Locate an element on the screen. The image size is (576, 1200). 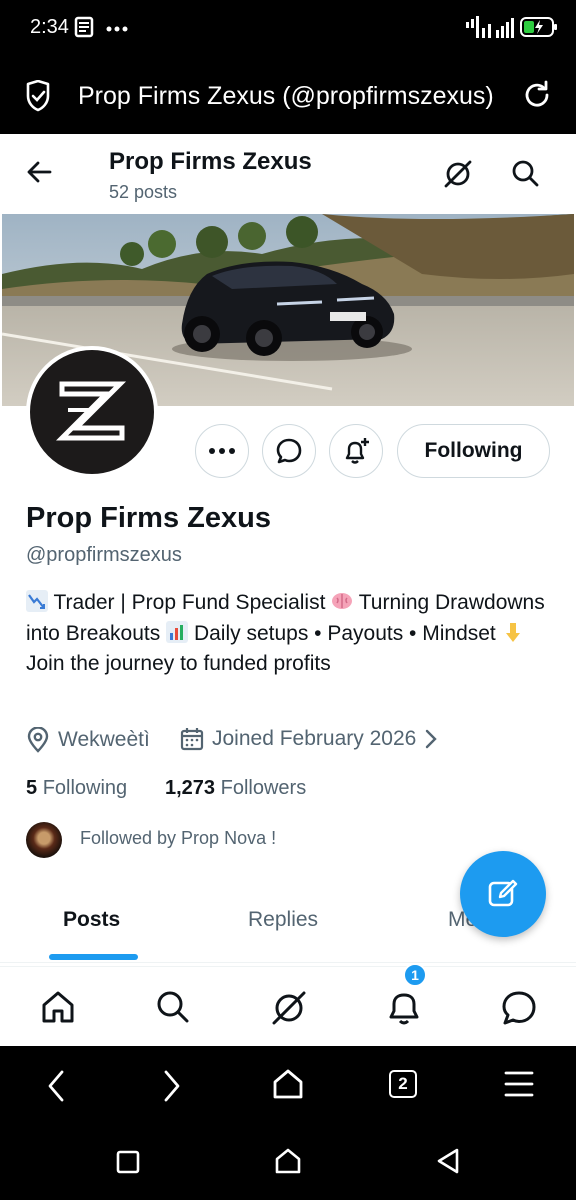
chart-decreasing-icon is located at coordinates (37, 601).